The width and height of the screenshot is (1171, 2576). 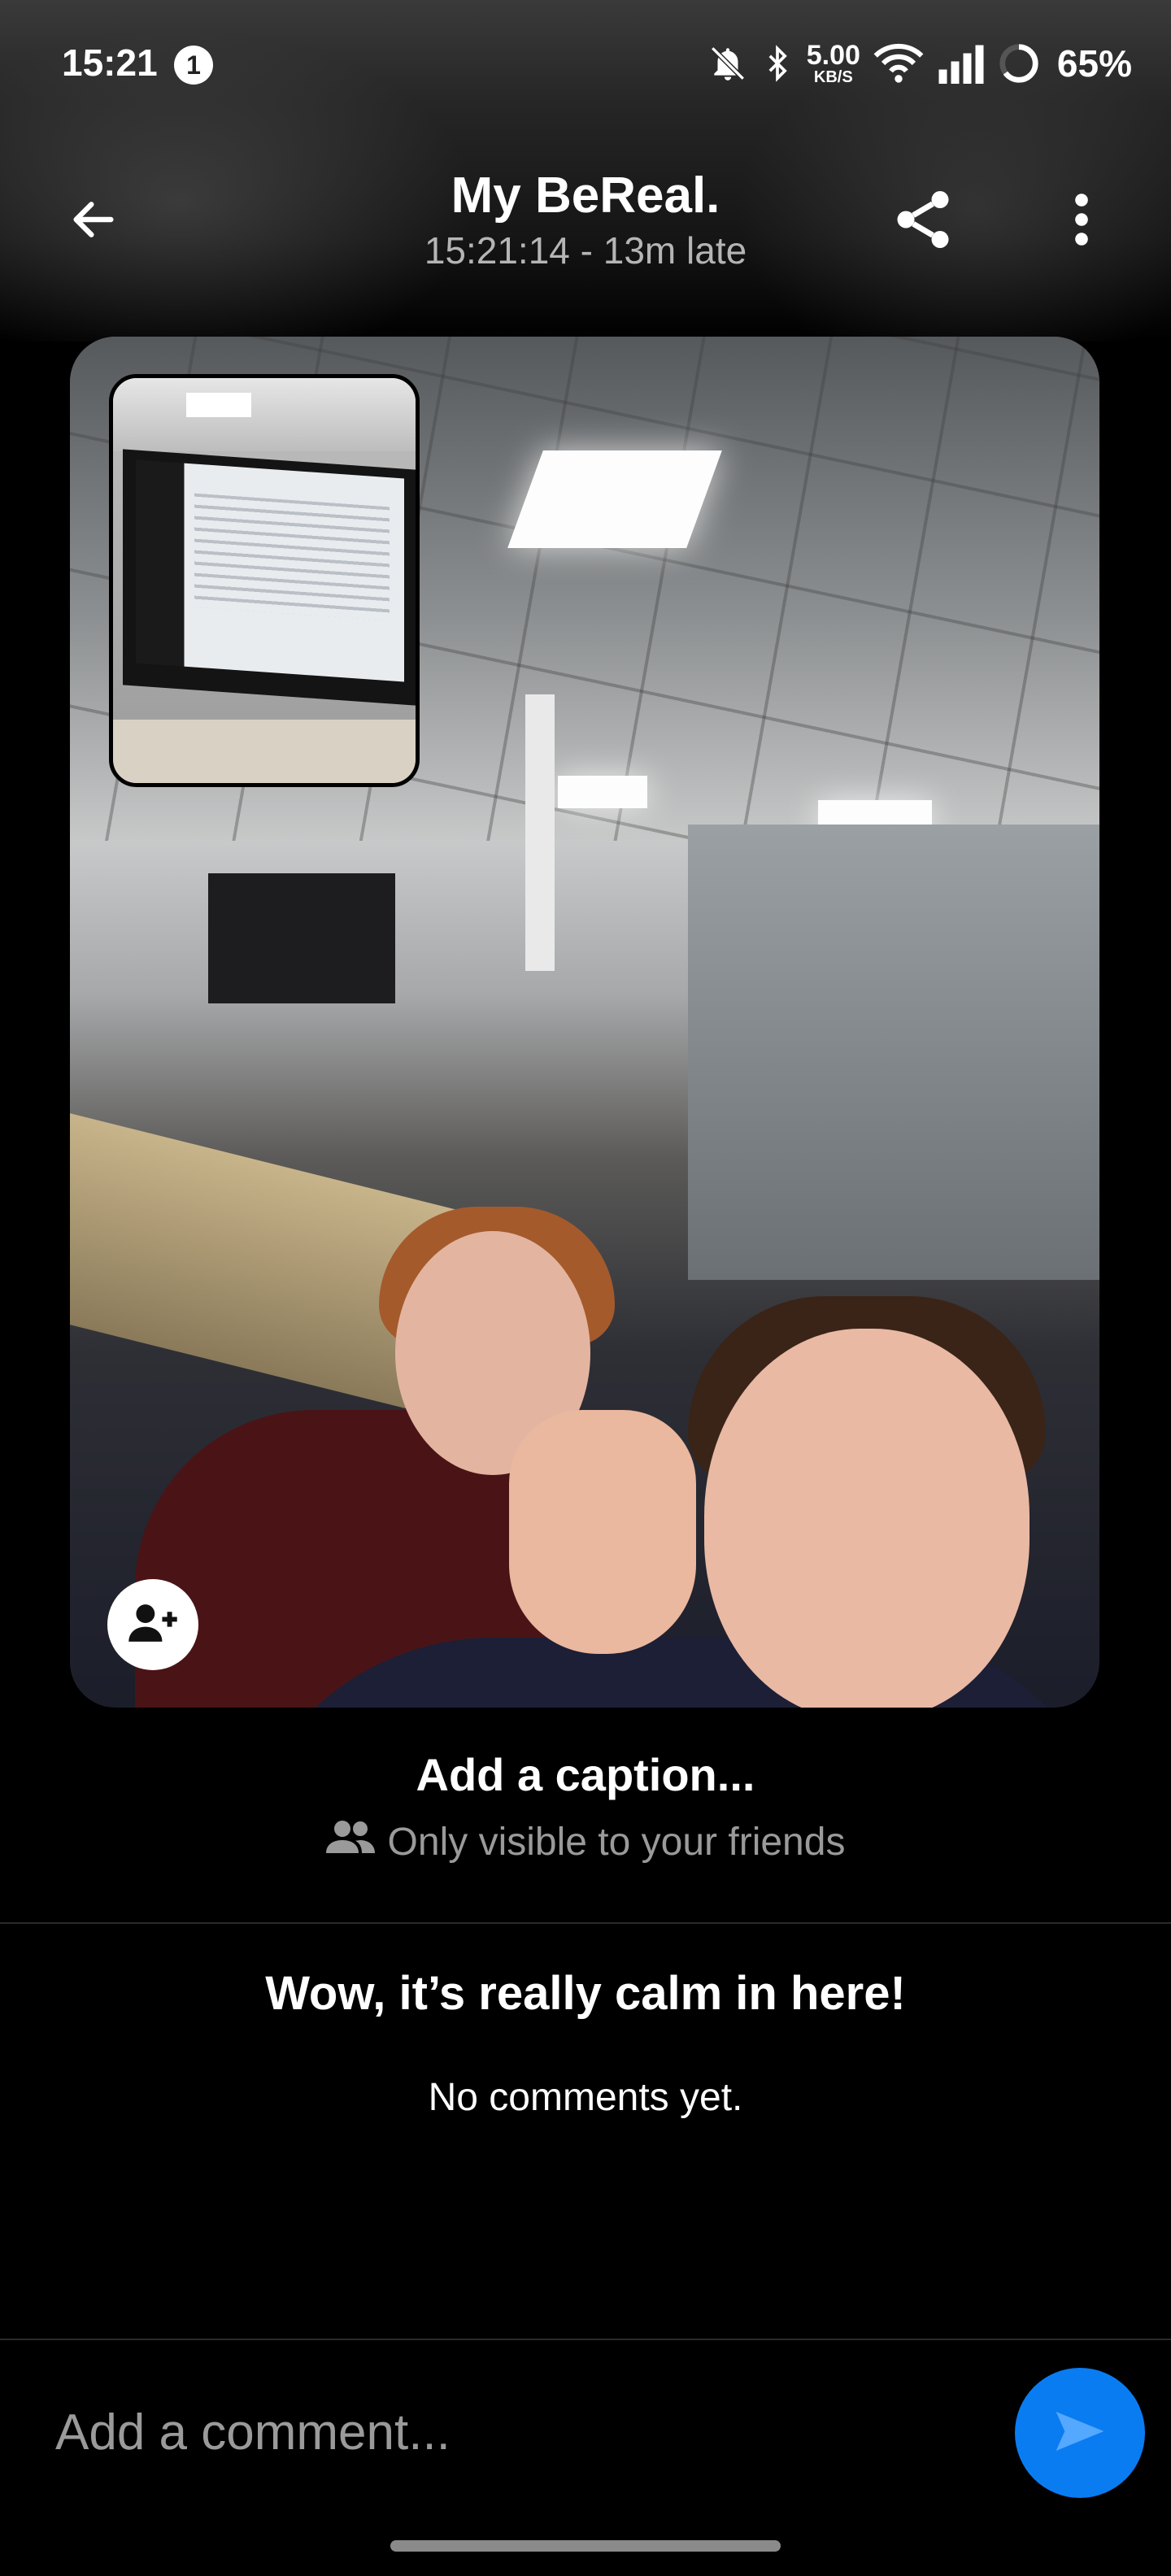 What do you see at coordinates (194, 66) in the screenshot?
I see `notification-badge: 1` at bounding box center [194, 66].